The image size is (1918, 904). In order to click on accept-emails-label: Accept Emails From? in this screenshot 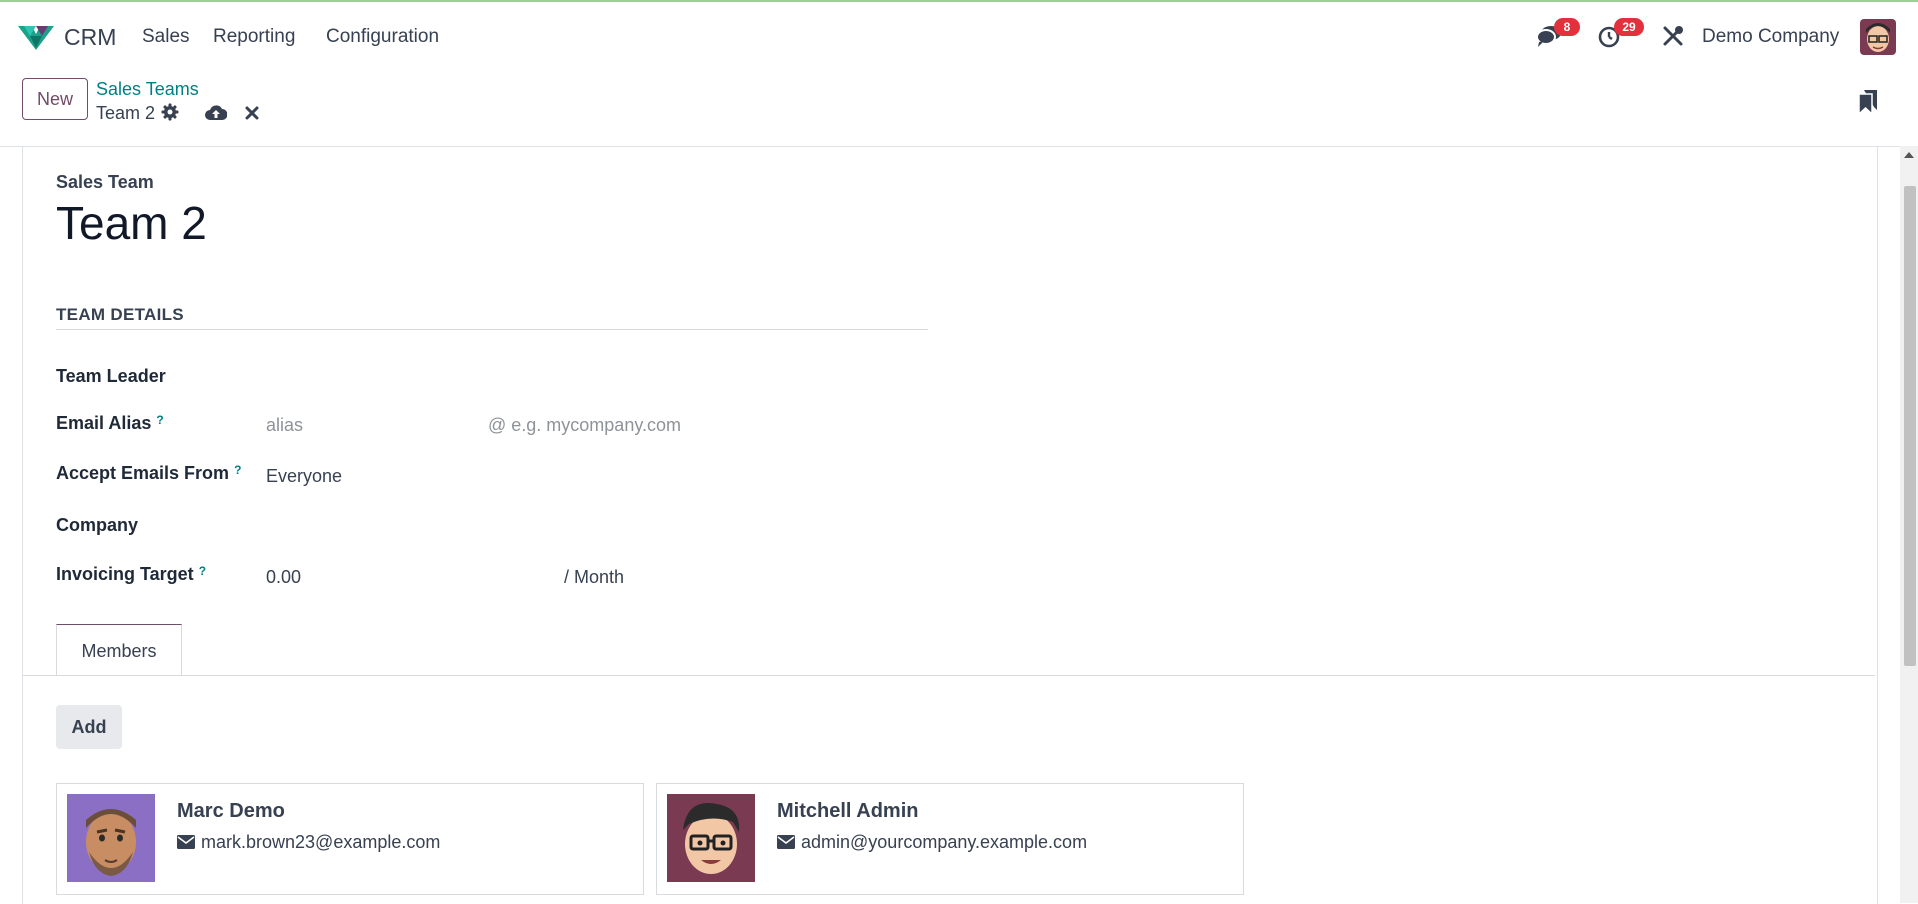, I will do `click(148, 473)`.